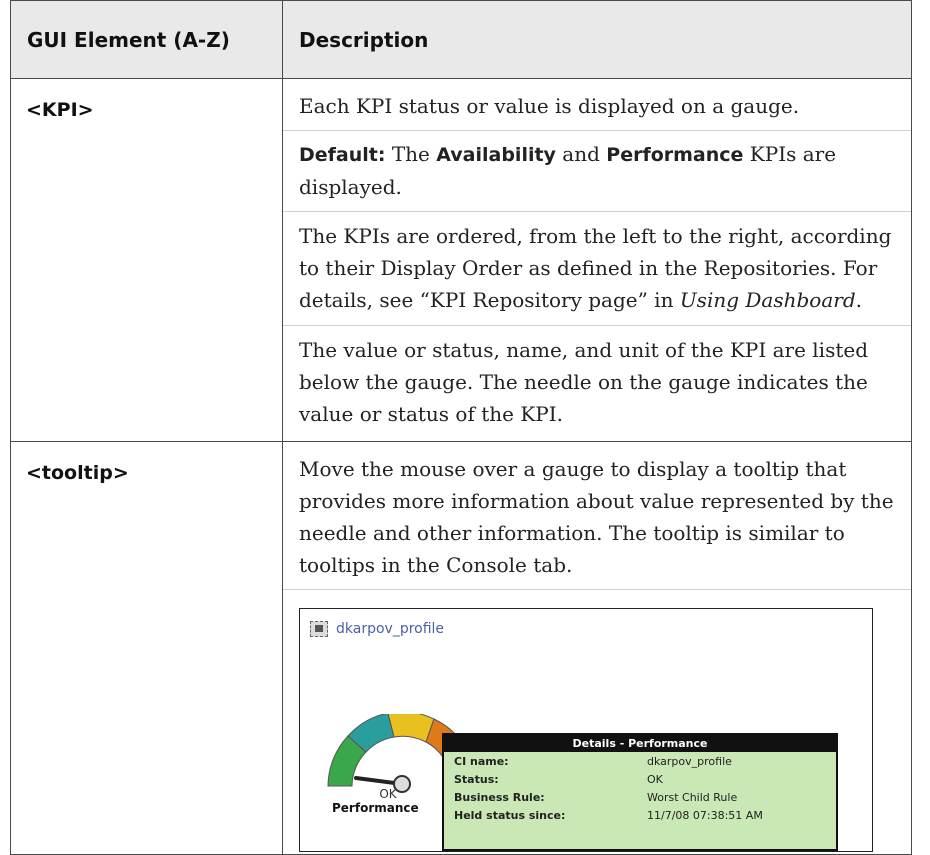  I want to click on gauge-name: Performance, so click(375, 808).